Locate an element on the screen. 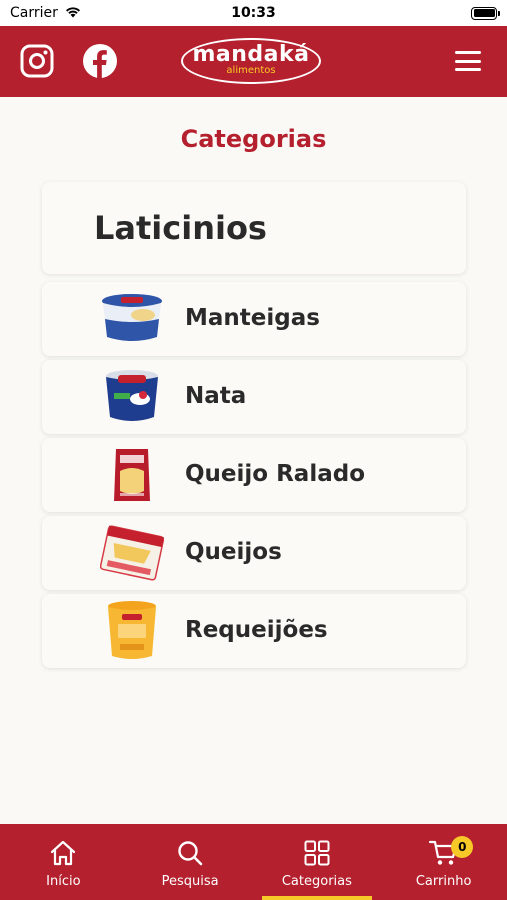  requeijao-product-image is located at coordinates (132, 631).